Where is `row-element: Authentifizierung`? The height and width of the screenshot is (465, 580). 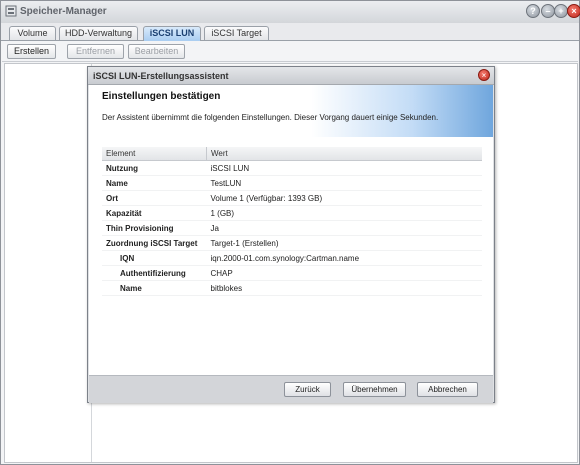
row-element: Authentifizierung is located at coordinates (154, 273).